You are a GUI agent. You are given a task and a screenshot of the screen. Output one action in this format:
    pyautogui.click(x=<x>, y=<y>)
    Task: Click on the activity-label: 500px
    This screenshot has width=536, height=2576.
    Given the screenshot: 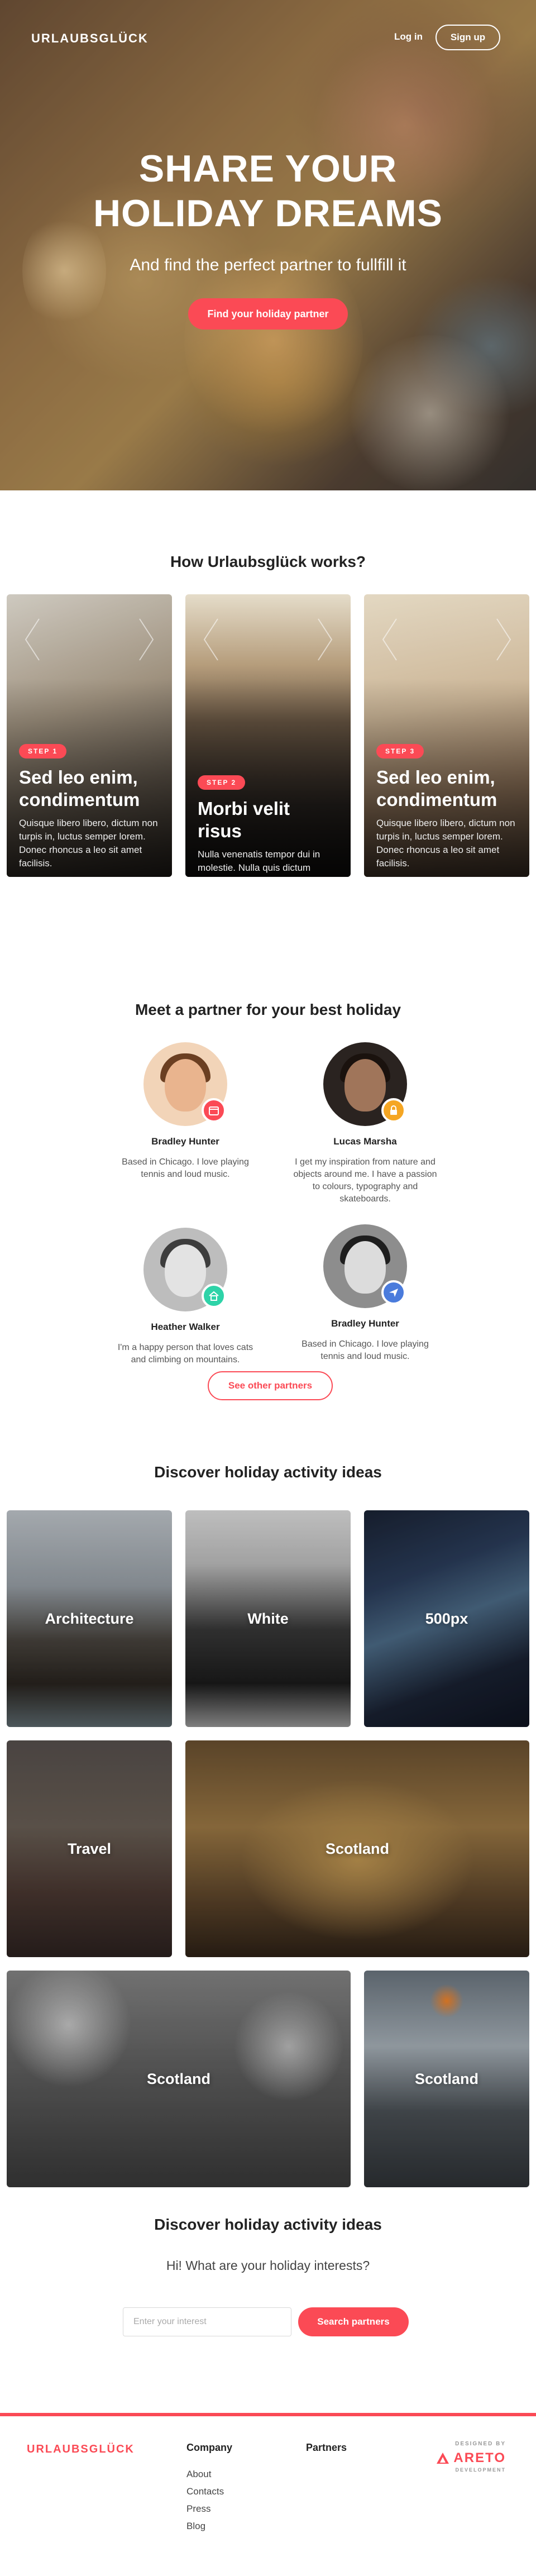 What is the action you would take?
    pyautogui.click(x=447, y=1619)
    